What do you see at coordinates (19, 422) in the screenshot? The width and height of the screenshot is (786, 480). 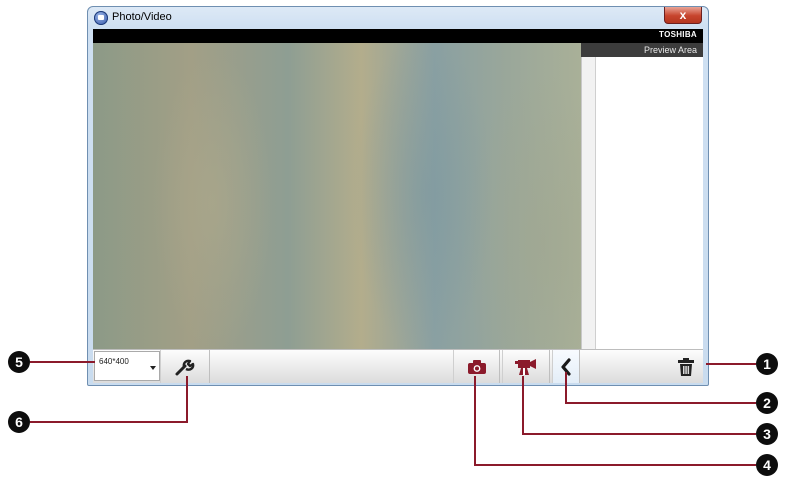 I see `callout-6: 6` at bounding box center [19, 422].